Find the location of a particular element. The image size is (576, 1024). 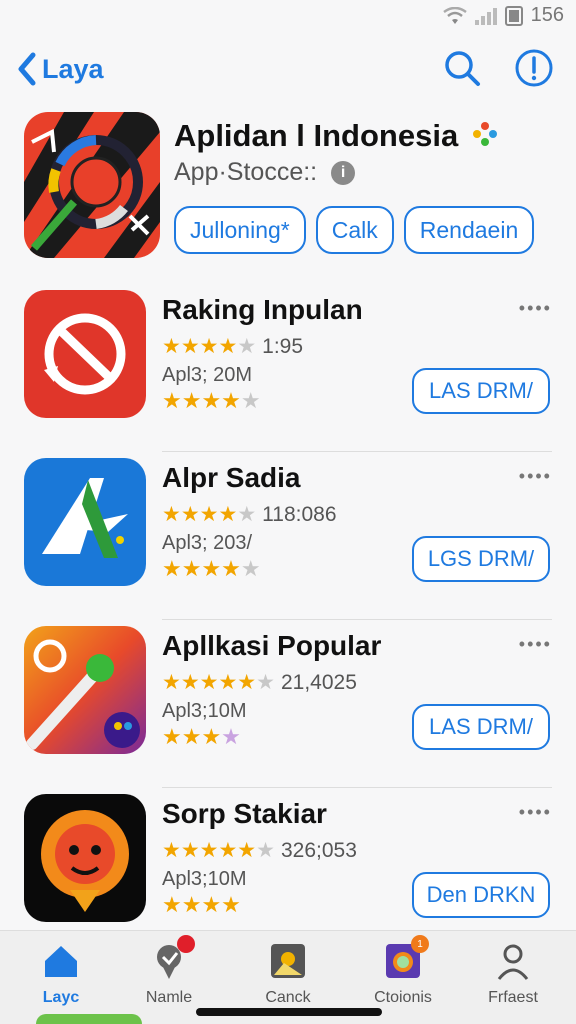

featured-app-icon is located at coordinates (92, 185).